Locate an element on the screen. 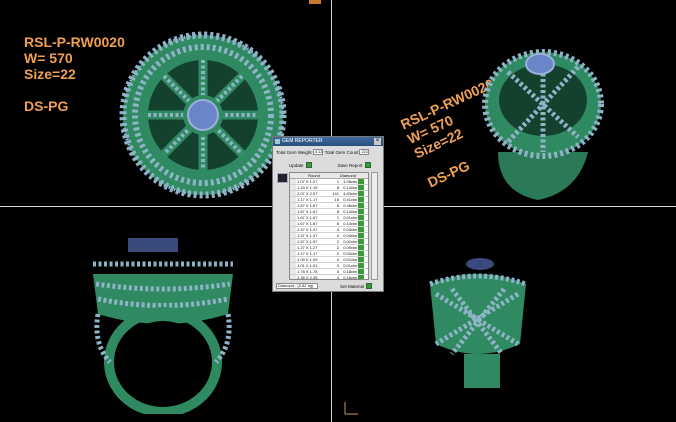  column-header-round: Round is located at coordinates (314, 175).